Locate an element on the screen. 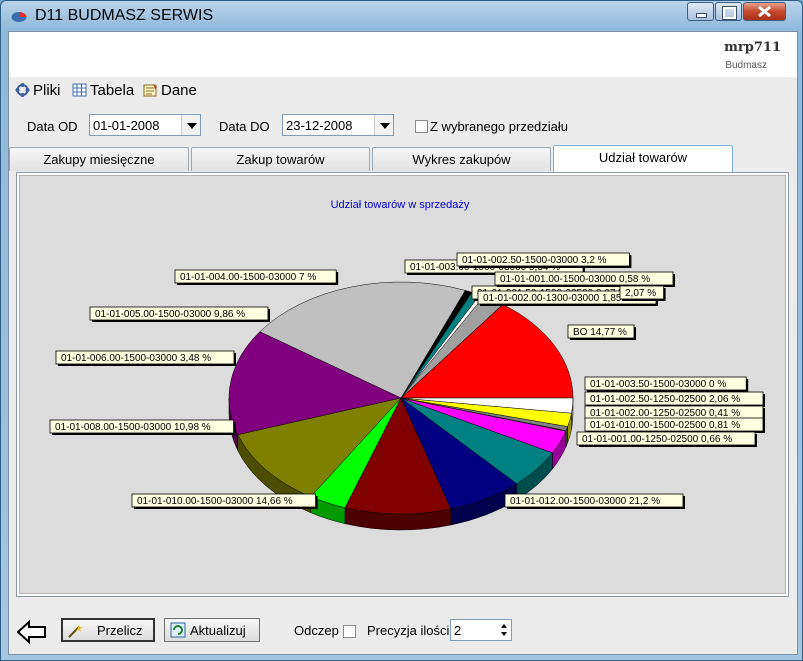 The height and width of the screenshot is (661, 803). tab-label: Udział towarów is located at coordinates (643, 157).